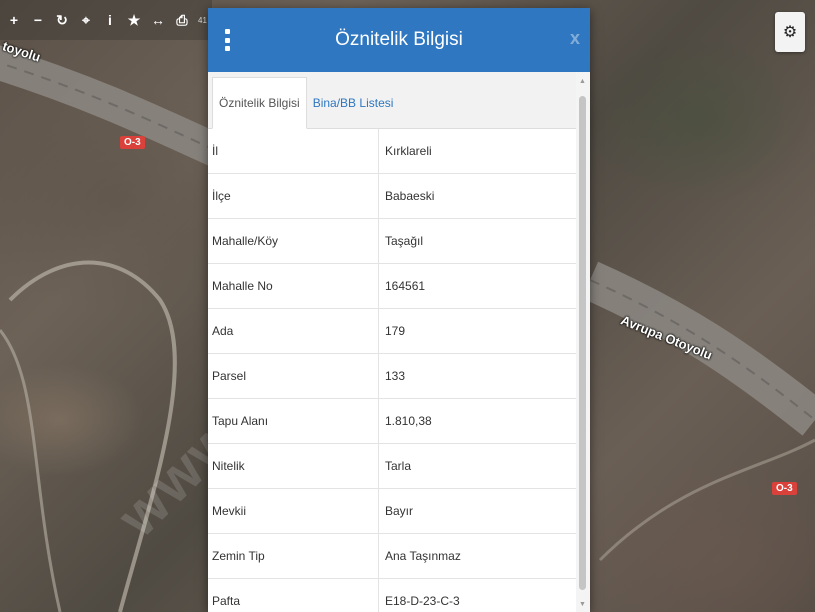 This screenshot has height=612, width=815. I want to click on tab-building-list: Bina/BB Listesi, so click(353, 103).